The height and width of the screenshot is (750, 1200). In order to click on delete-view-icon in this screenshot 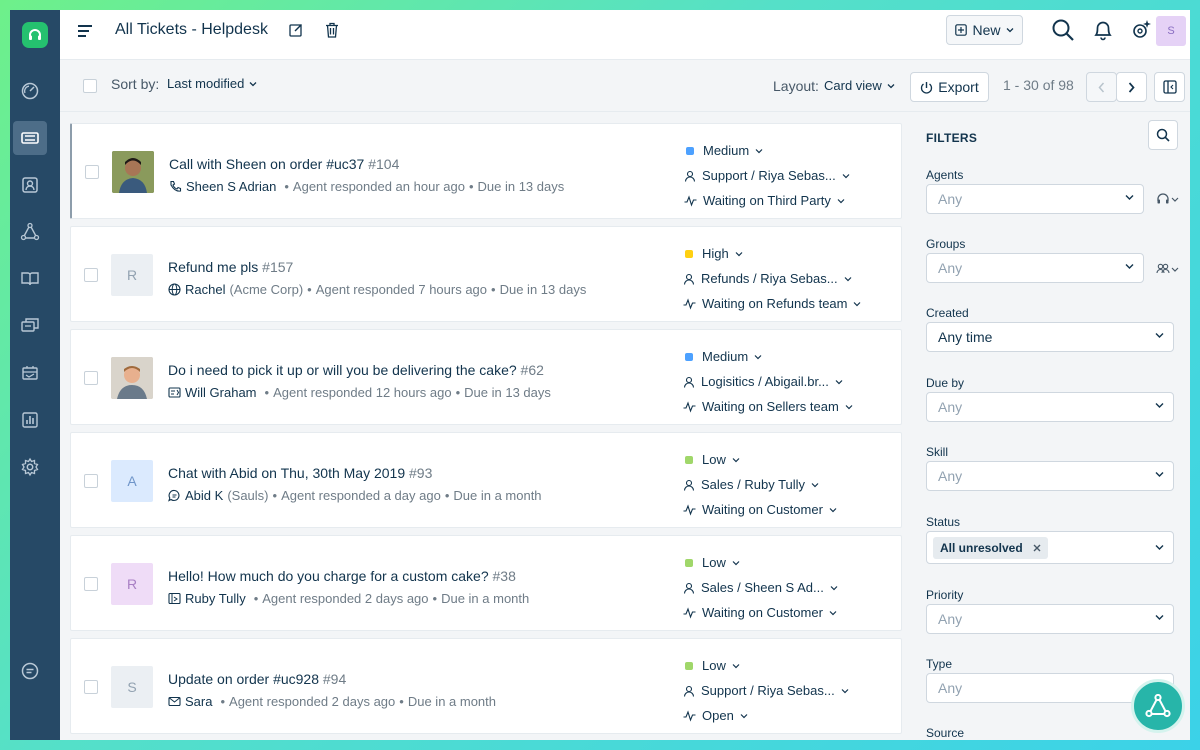, I will do `click(332, 30)`.